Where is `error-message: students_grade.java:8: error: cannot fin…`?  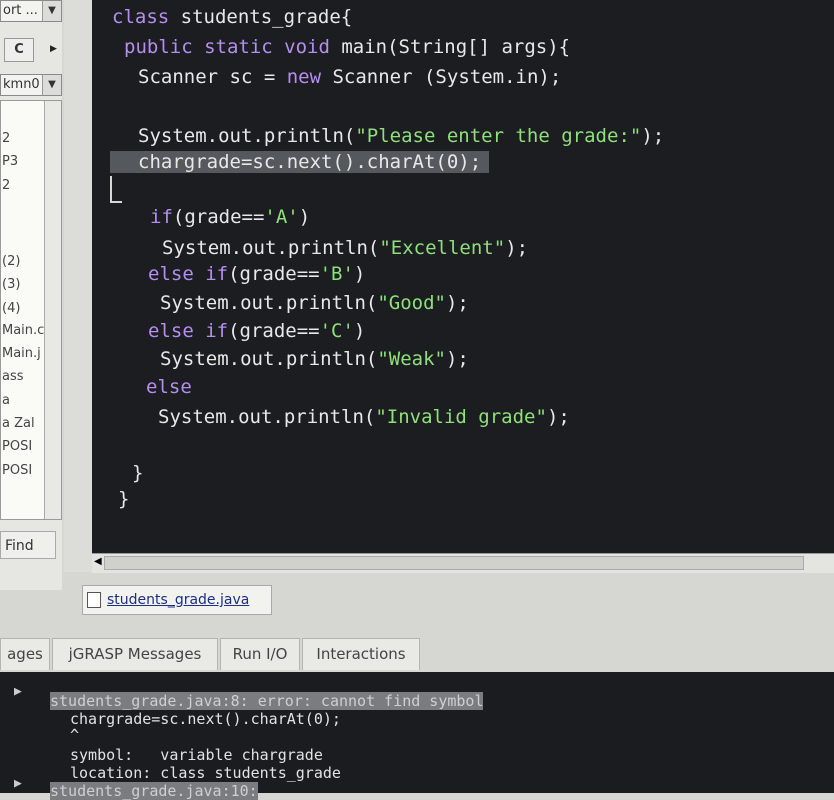
error-message: students_grade.java:8: error: cannot fin… is located at coordinates (267, 701).